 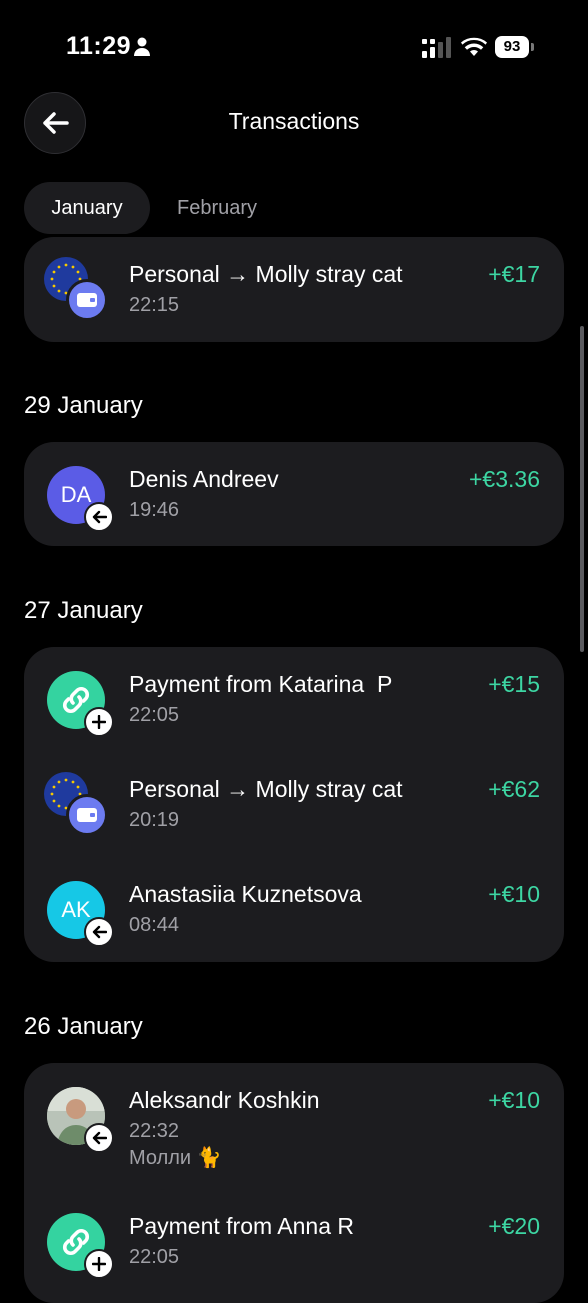 What do you see at coordinates (87, 208) in the screenshot?
I see `tab-january: January` at bounding box center [87, 208].